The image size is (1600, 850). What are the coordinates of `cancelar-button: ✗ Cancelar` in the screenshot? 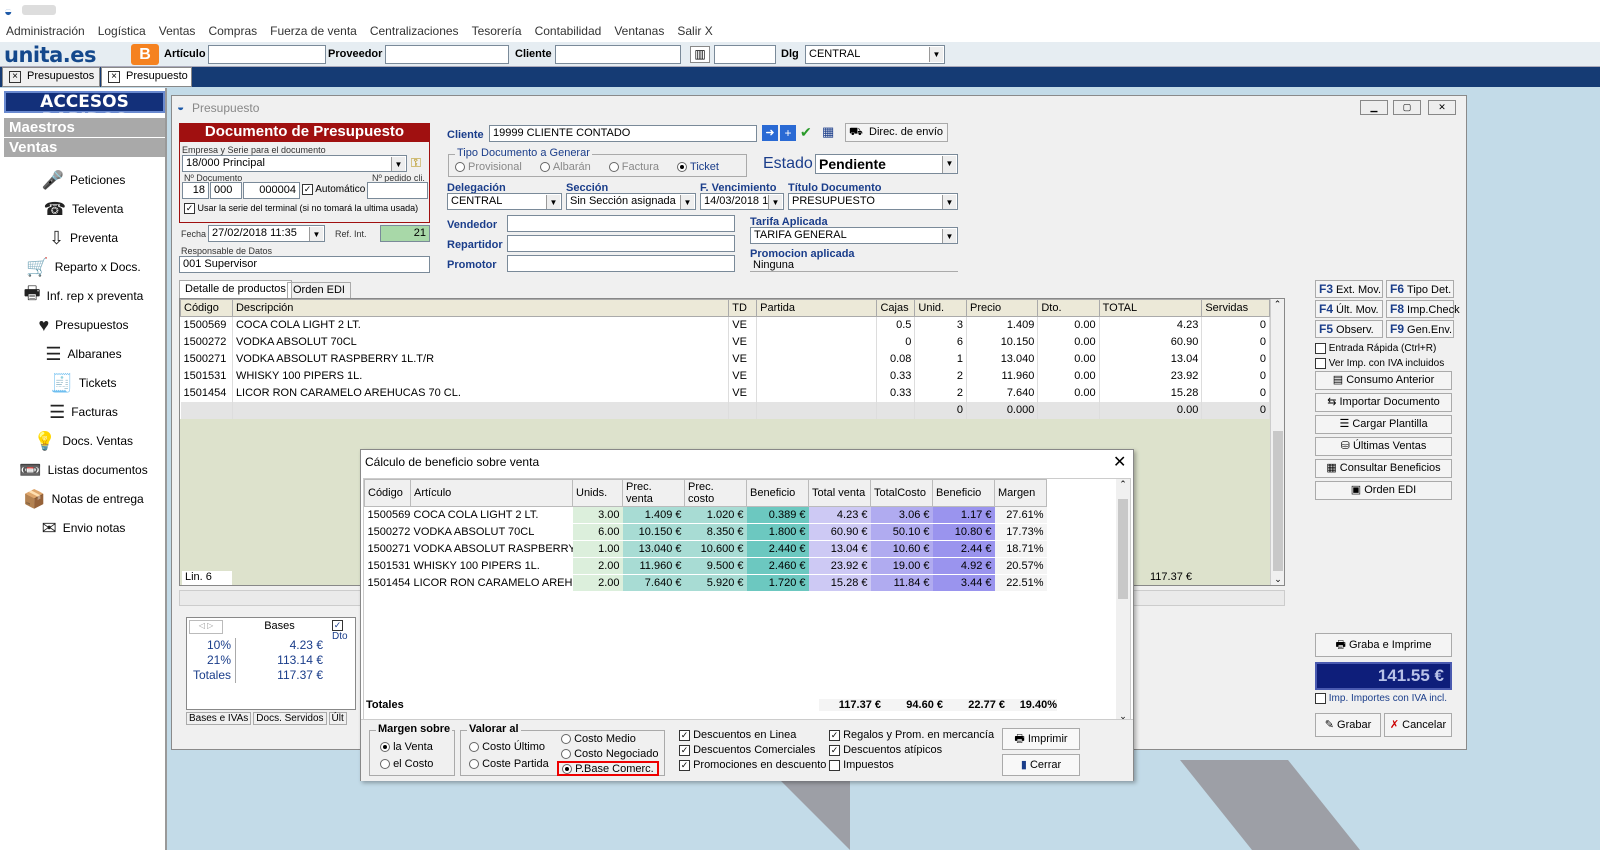 It's located at (1418, 725).